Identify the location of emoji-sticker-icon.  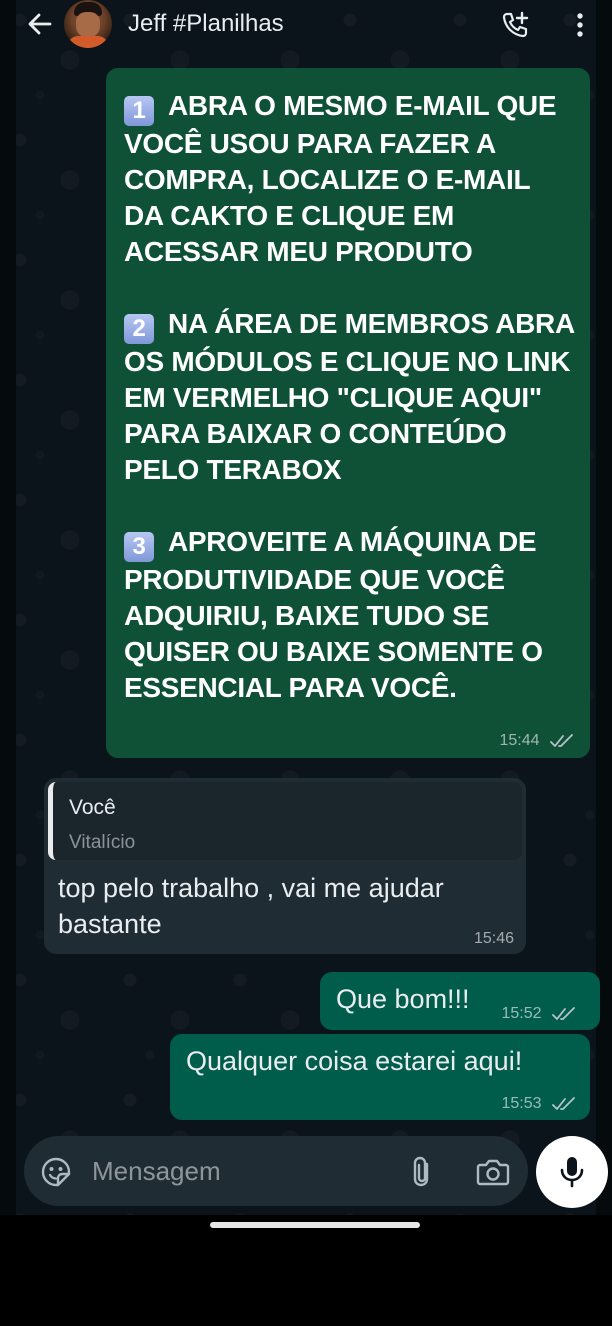
(56, 1172).